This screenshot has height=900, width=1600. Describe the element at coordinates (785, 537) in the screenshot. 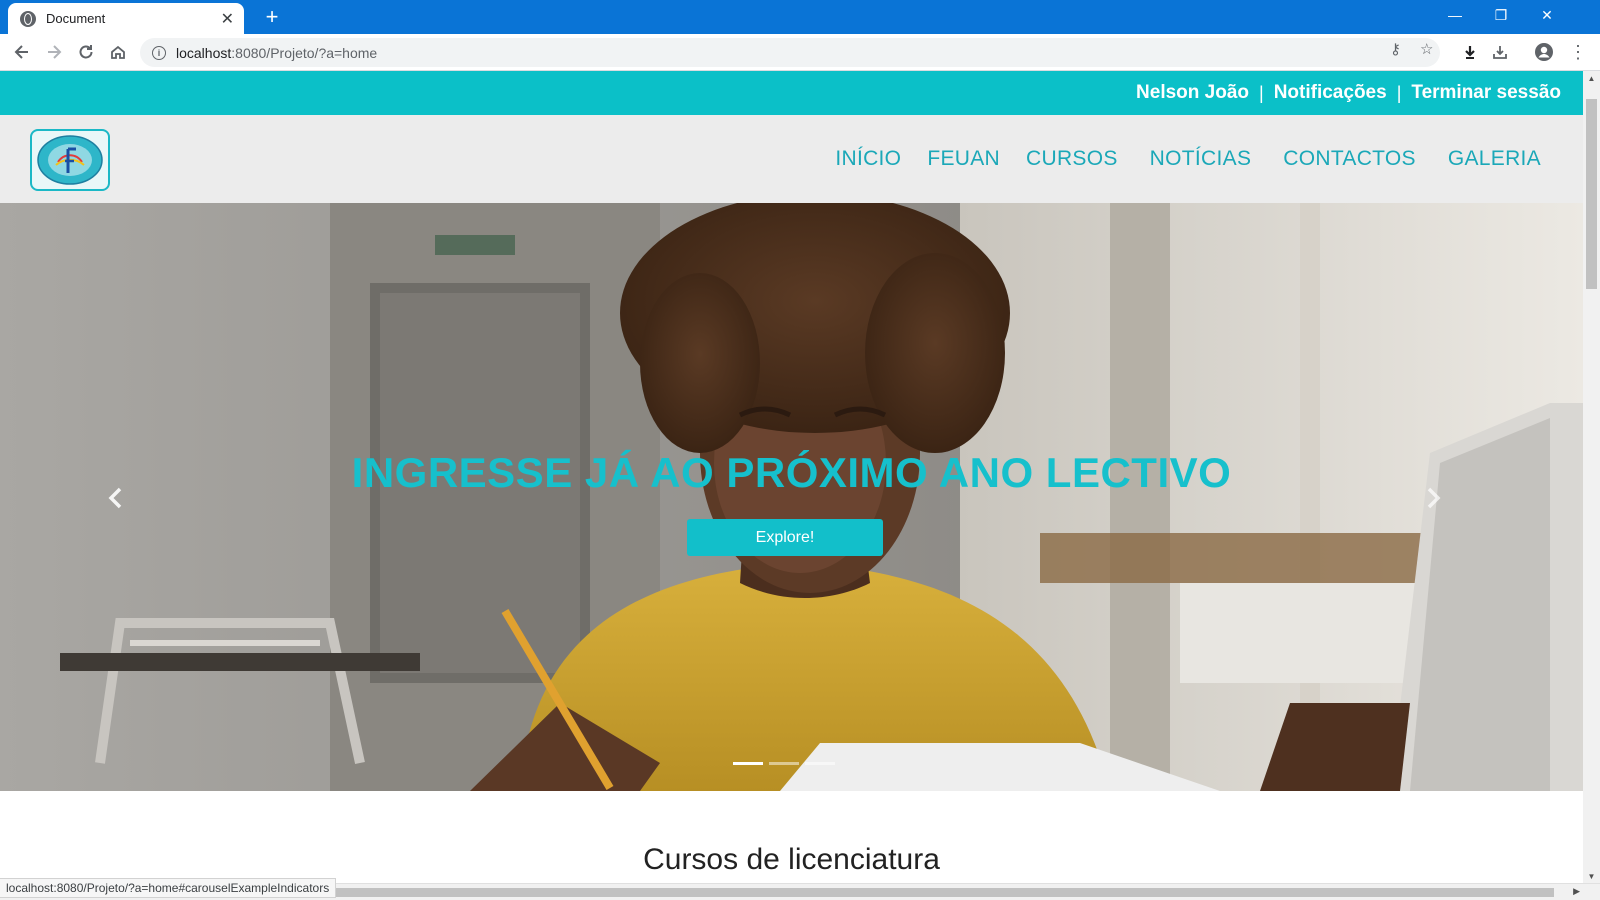

I see `explore-button: Explore!` at that location.